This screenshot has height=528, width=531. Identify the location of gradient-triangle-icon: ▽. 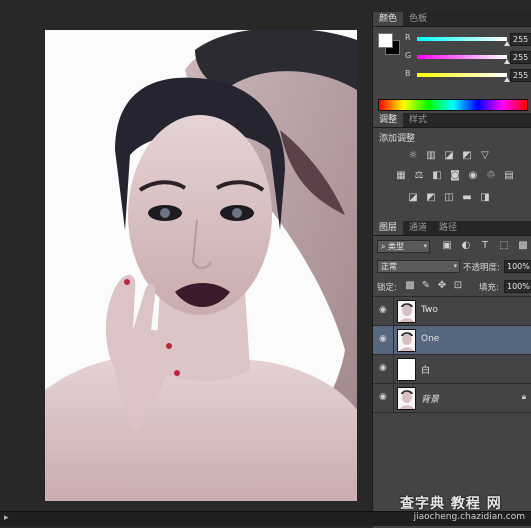
(485, 156).